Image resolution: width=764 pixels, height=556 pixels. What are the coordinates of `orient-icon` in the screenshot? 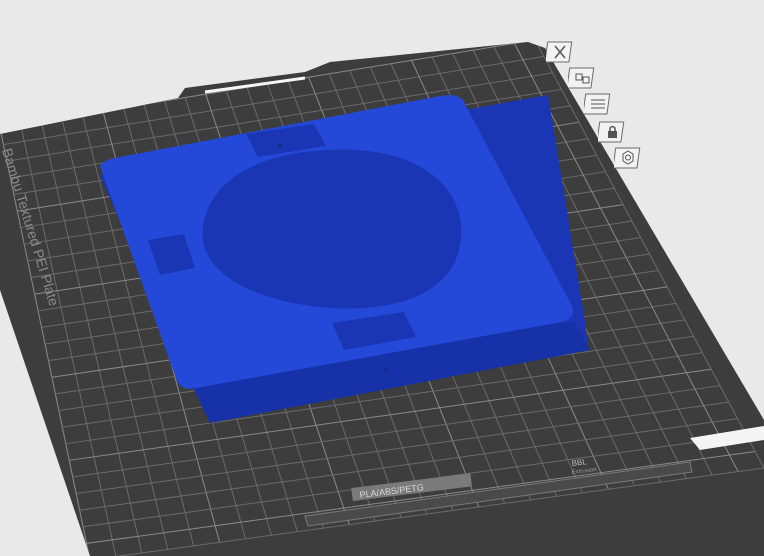 It's located at (598, 104).